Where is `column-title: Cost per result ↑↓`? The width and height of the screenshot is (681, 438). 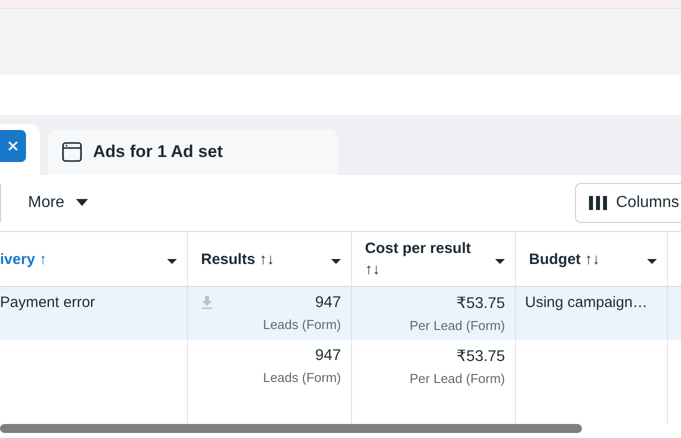 column-title: Cost per result ↑↓ is located at coordinates (418, 259).